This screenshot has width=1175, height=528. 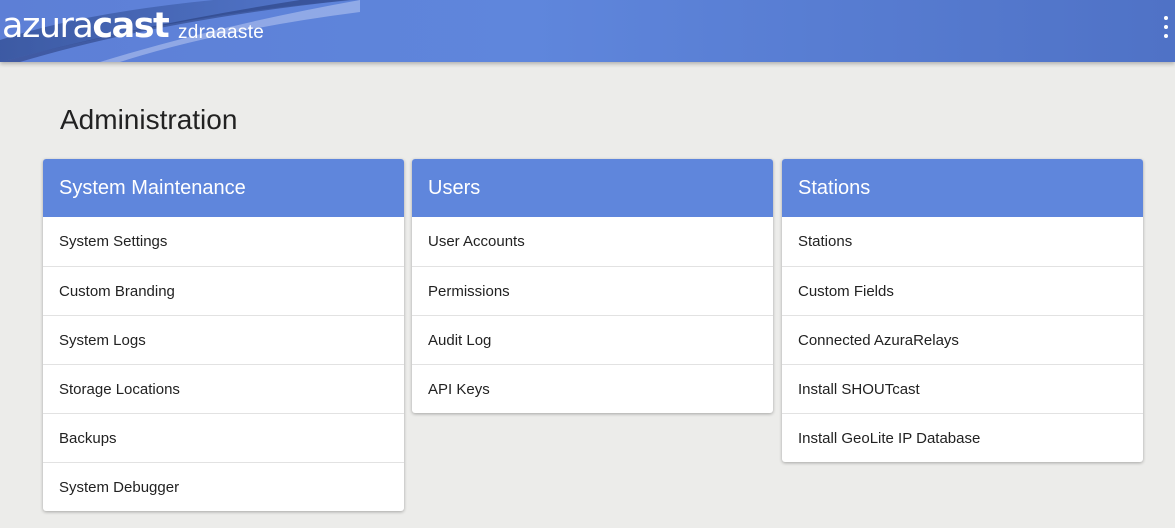 I want to click on menu-item-custom-fields: Custom Fields, so click(x=962, y=290).